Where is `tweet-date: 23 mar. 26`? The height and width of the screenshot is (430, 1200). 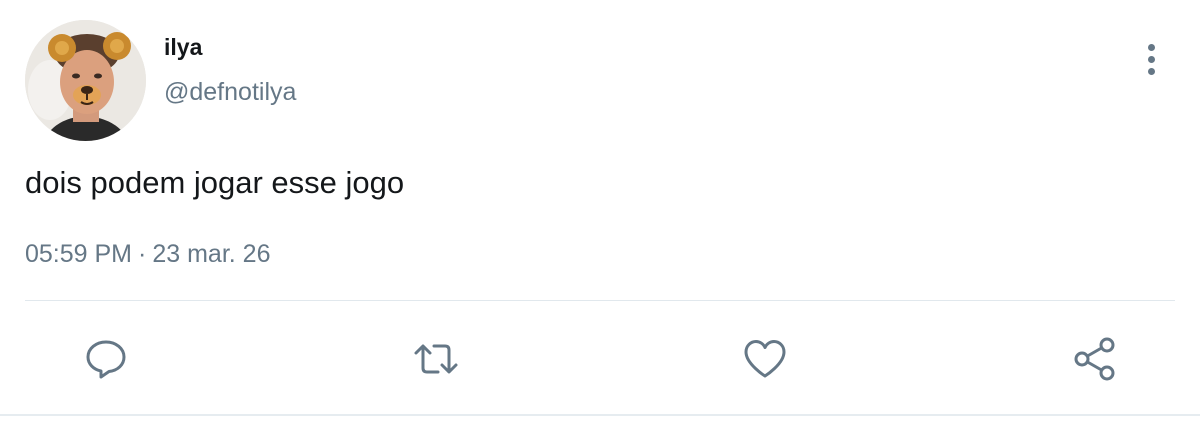
tweet-date: 23 mar. 26 is located at coordinates (211, 254).